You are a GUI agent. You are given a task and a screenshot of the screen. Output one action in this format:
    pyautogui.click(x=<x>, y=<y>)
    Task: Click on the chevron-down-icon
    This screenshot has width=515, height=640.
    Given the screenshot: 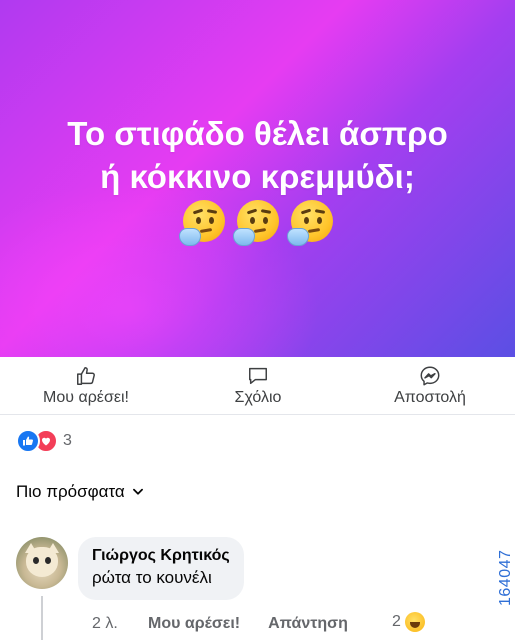 What is the action you would take?
    pyautogui.click(x=137, y=491)
    